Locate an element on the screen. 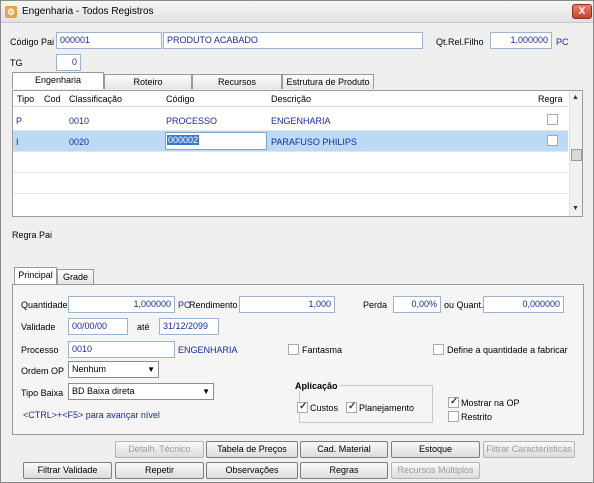  processo-description: ENGENHARIA is located at coordinates (208, 350).